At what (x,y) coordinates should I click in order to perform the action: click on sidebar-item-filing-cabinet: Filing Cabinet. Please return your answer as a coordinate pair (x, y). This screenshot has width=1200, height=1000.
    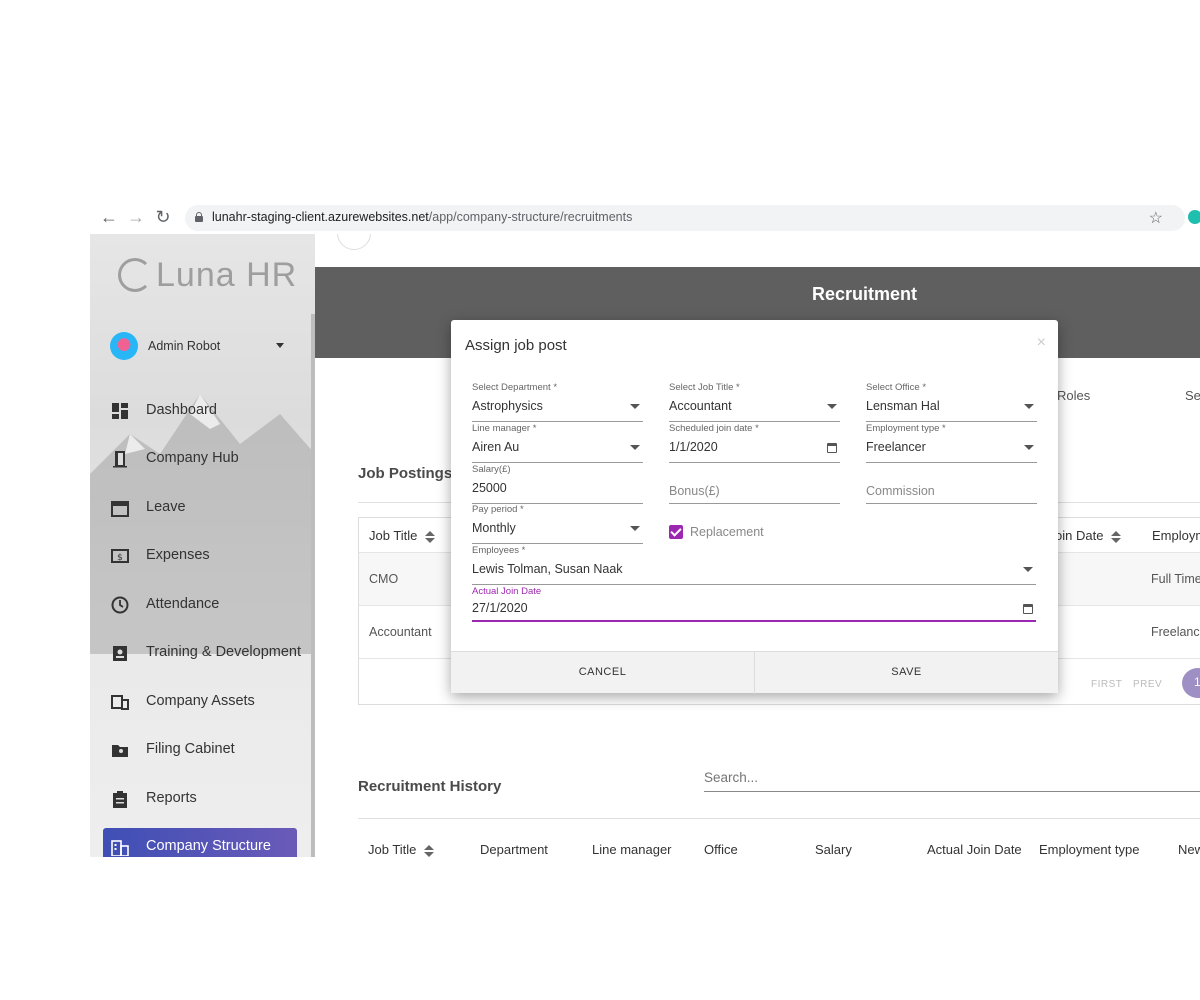
    Looking at the image, I should click on (200, 750).